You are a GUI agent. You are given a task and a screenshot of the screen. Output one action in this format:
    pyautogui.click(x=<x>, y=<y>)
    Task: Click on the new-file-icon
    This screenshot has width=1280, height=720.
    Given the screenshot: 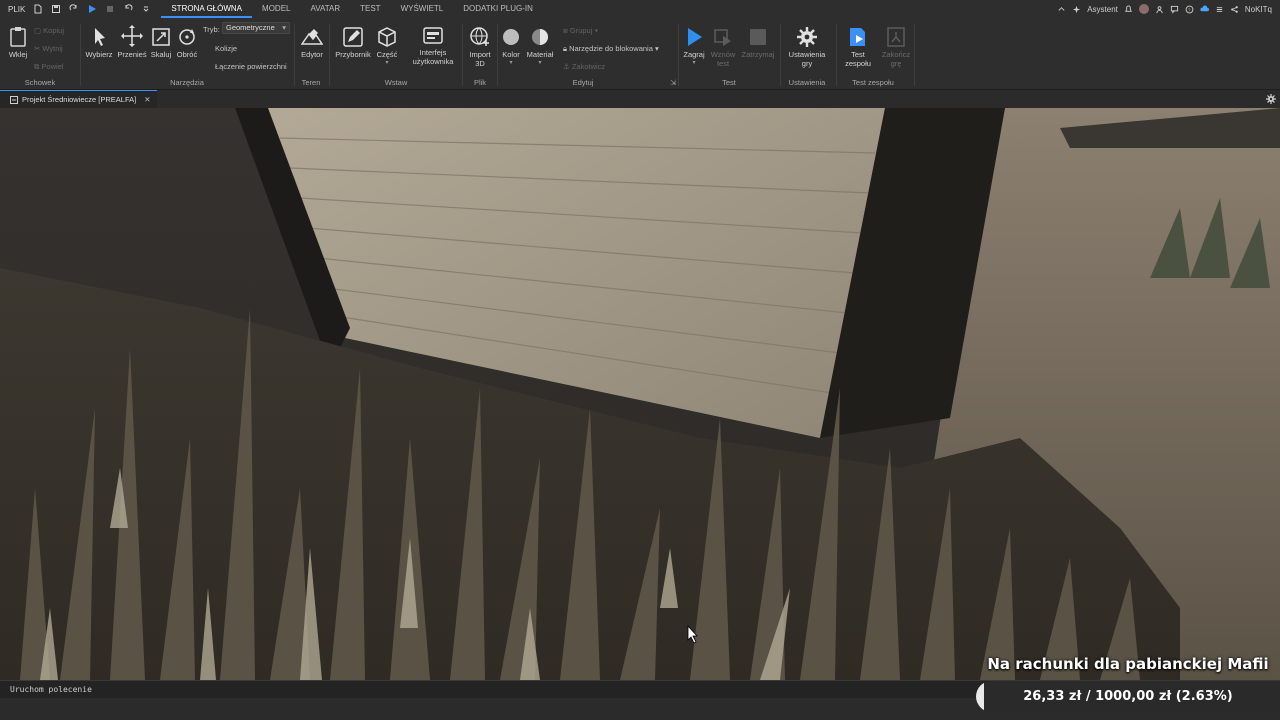 What is the action you would take?
    pyautogui.click(x=38, y=9)
    